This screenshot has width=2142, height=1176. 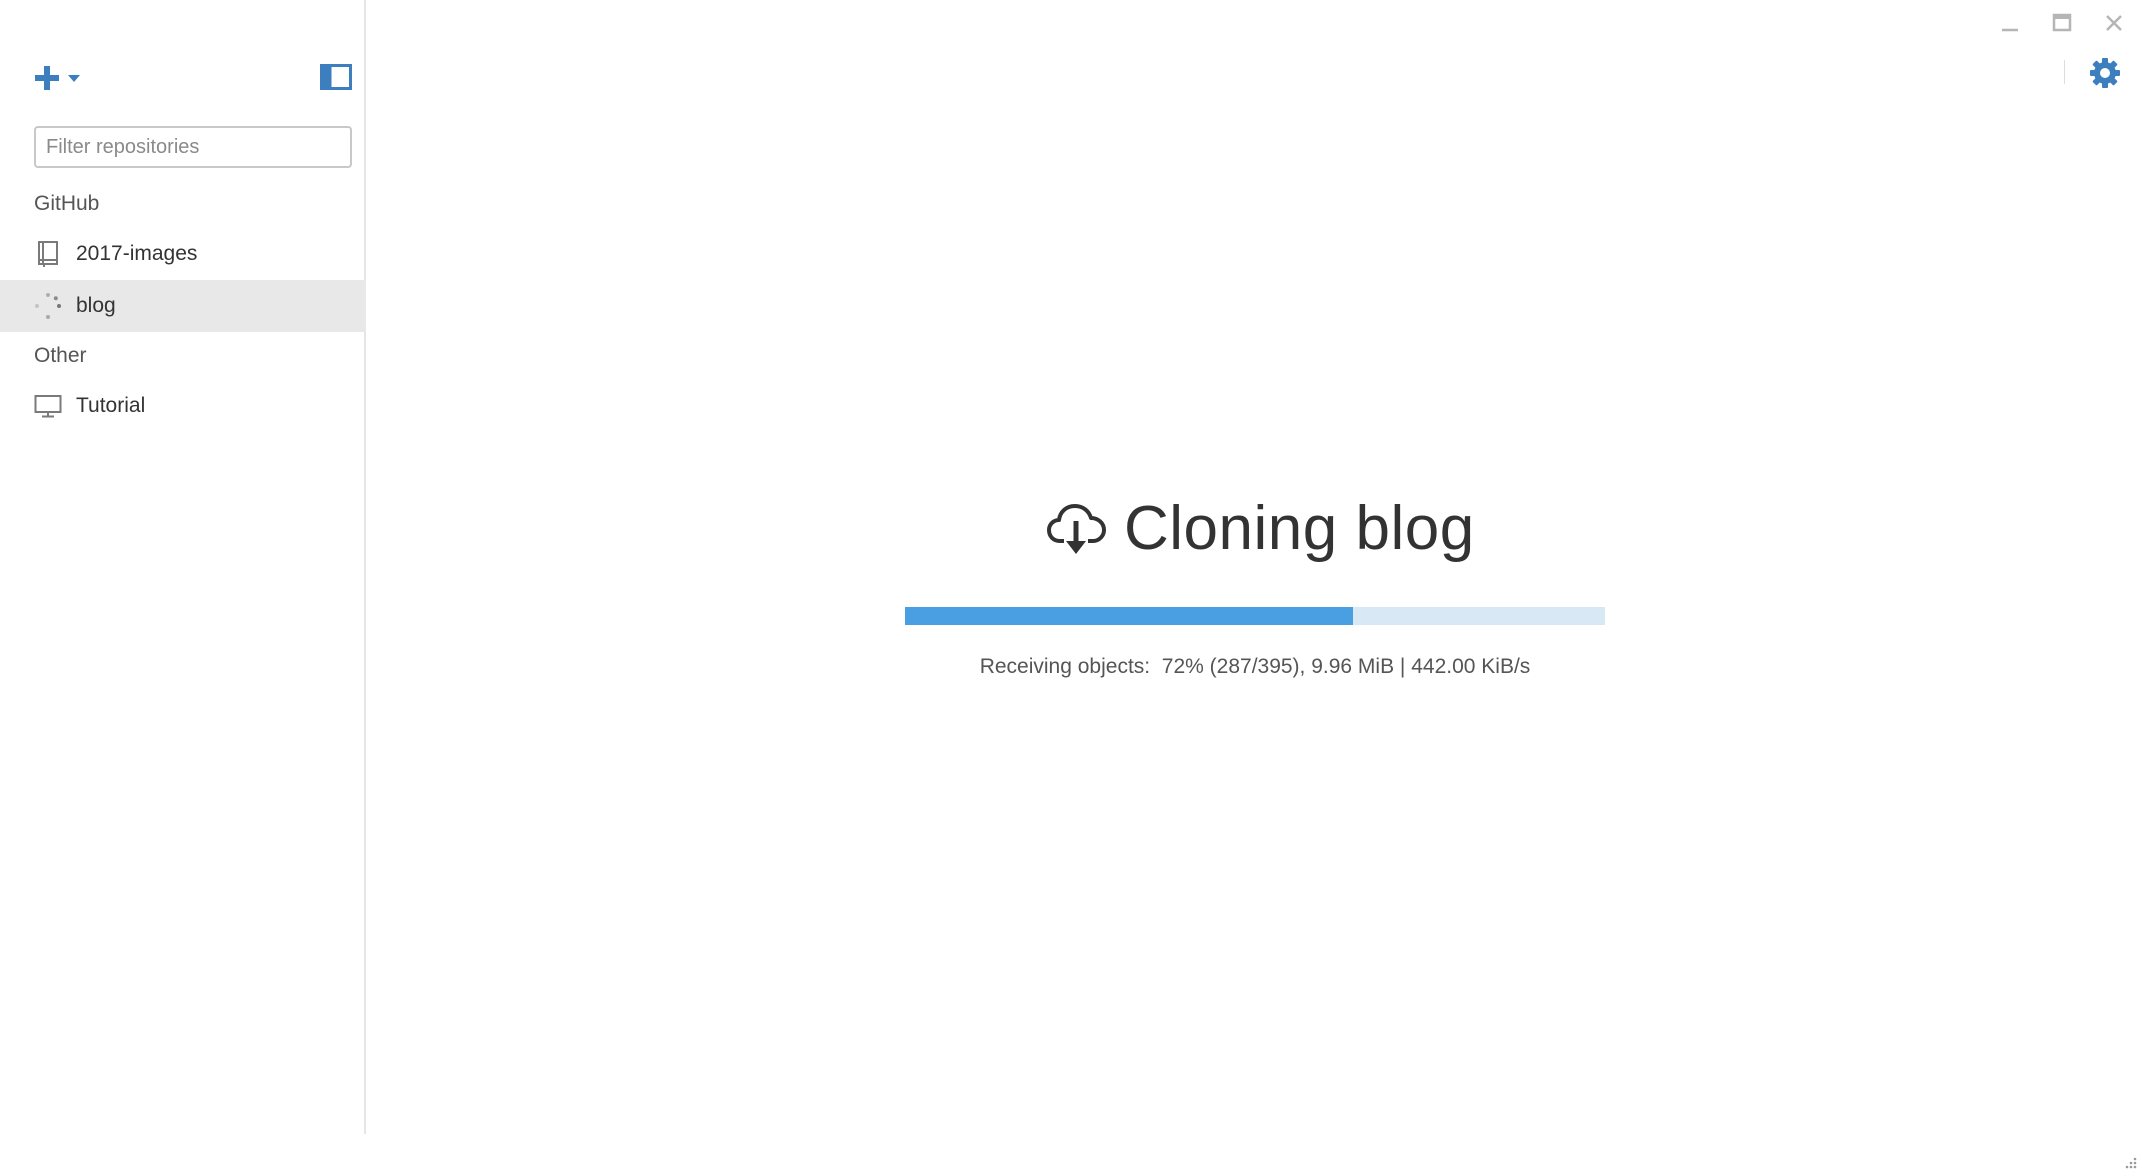 What do you see at coordinates (48, 306) in the screenshot?
I see `loading-spinner-icon` at bounding box center [48, 306].